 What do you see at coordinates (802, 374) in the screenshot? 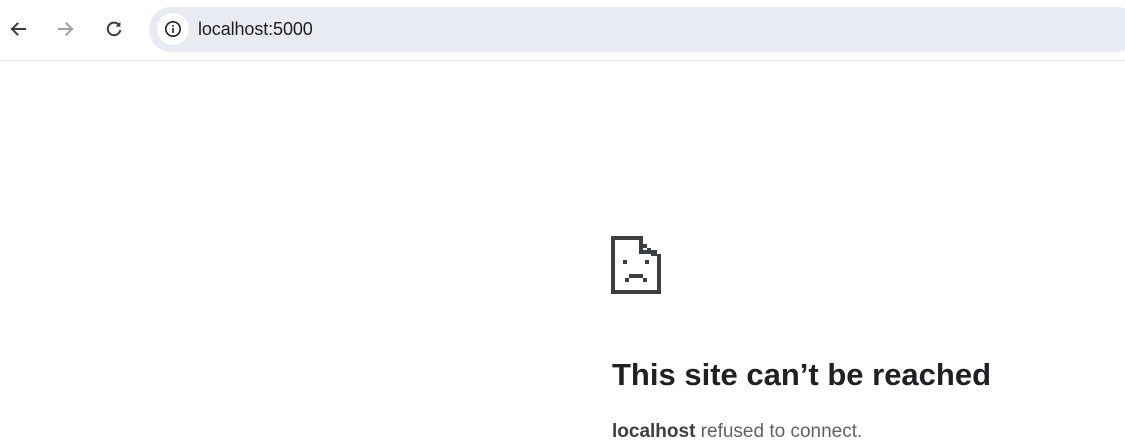
I see `error-title: This site can’t be reached` at bounding box center [802, 374].